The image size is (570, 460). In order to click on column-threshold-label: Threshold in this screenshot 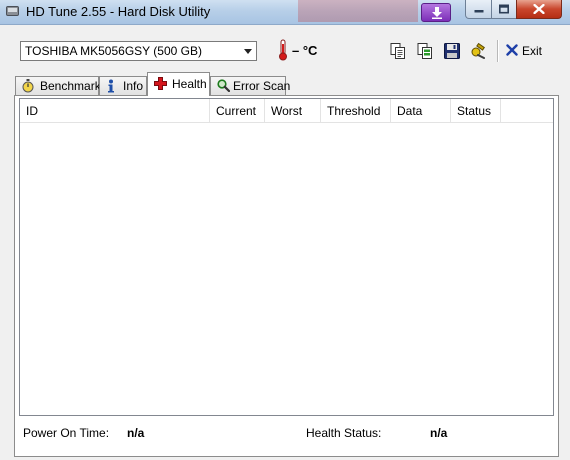, I will do `click(354, 111)`.